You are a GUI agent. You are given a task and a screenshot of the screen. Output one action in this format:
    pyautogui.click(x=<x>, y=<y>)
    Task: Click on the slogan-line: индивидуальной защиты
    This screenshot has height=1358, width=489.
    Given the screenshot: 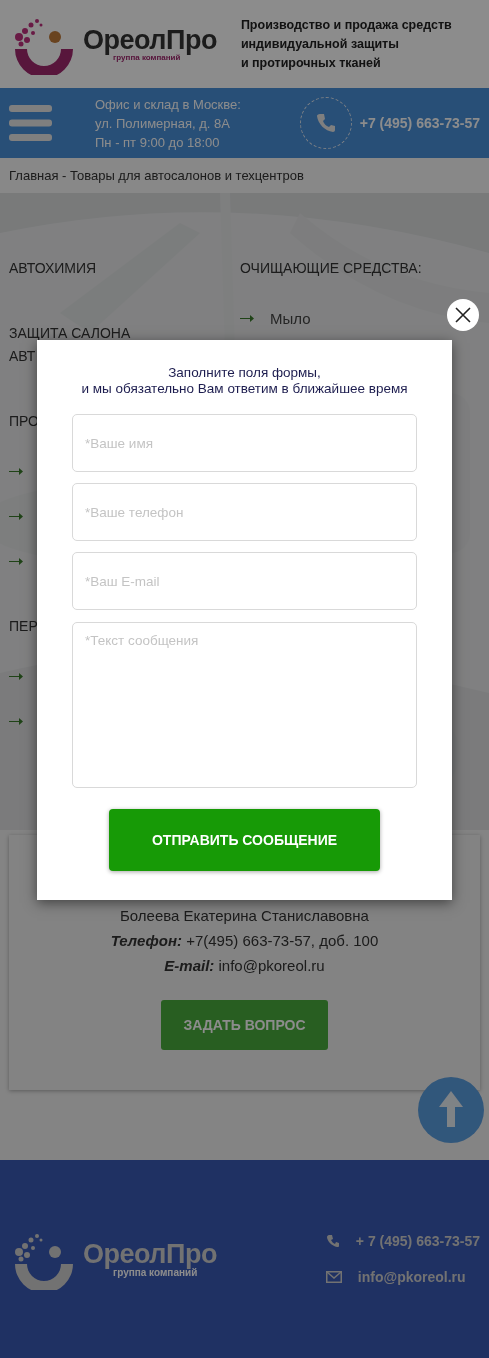 What is the action you would take?
    pyautogui.click(x=320, y=44)
    